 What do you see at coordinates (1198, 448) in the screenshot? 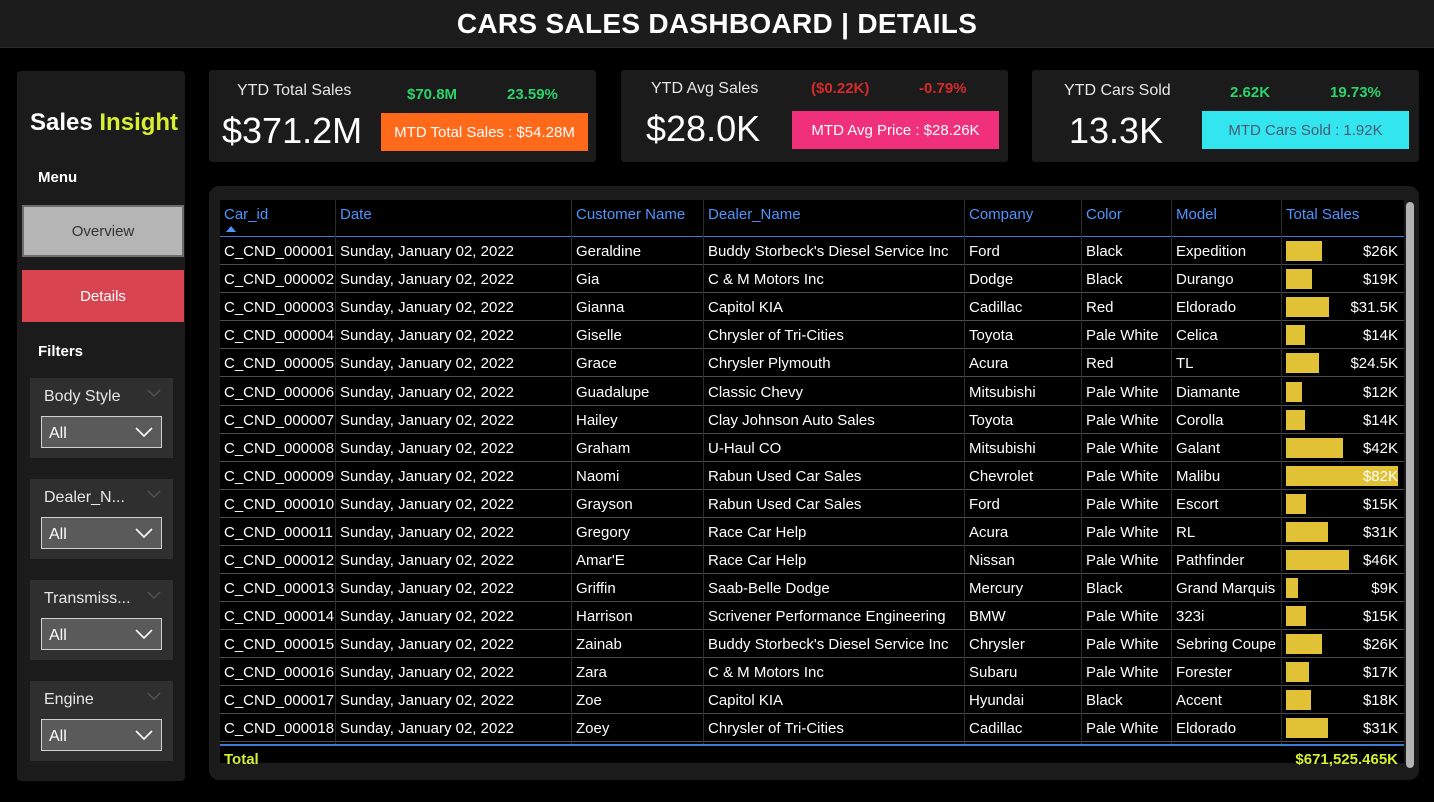
I see `col-model-cell: Galant` at bounding box center [1198, 448].